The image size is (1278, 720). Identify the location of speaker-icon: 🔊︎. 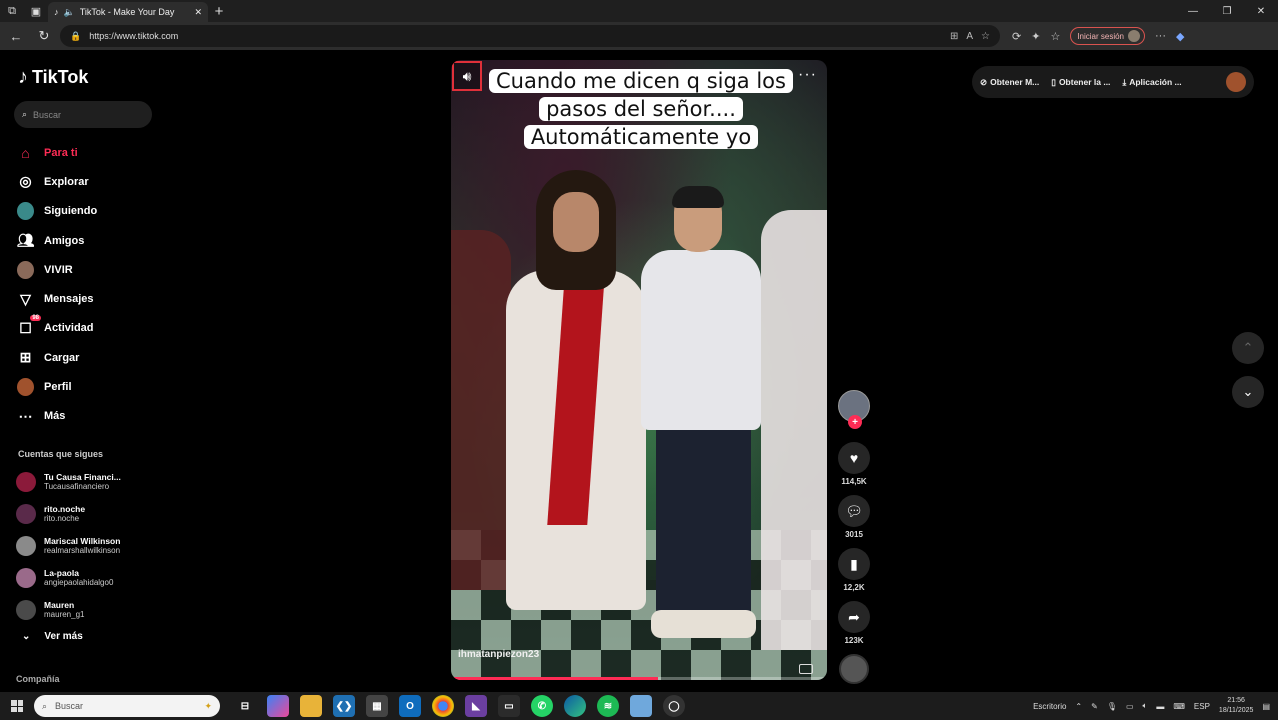
(467, 75).